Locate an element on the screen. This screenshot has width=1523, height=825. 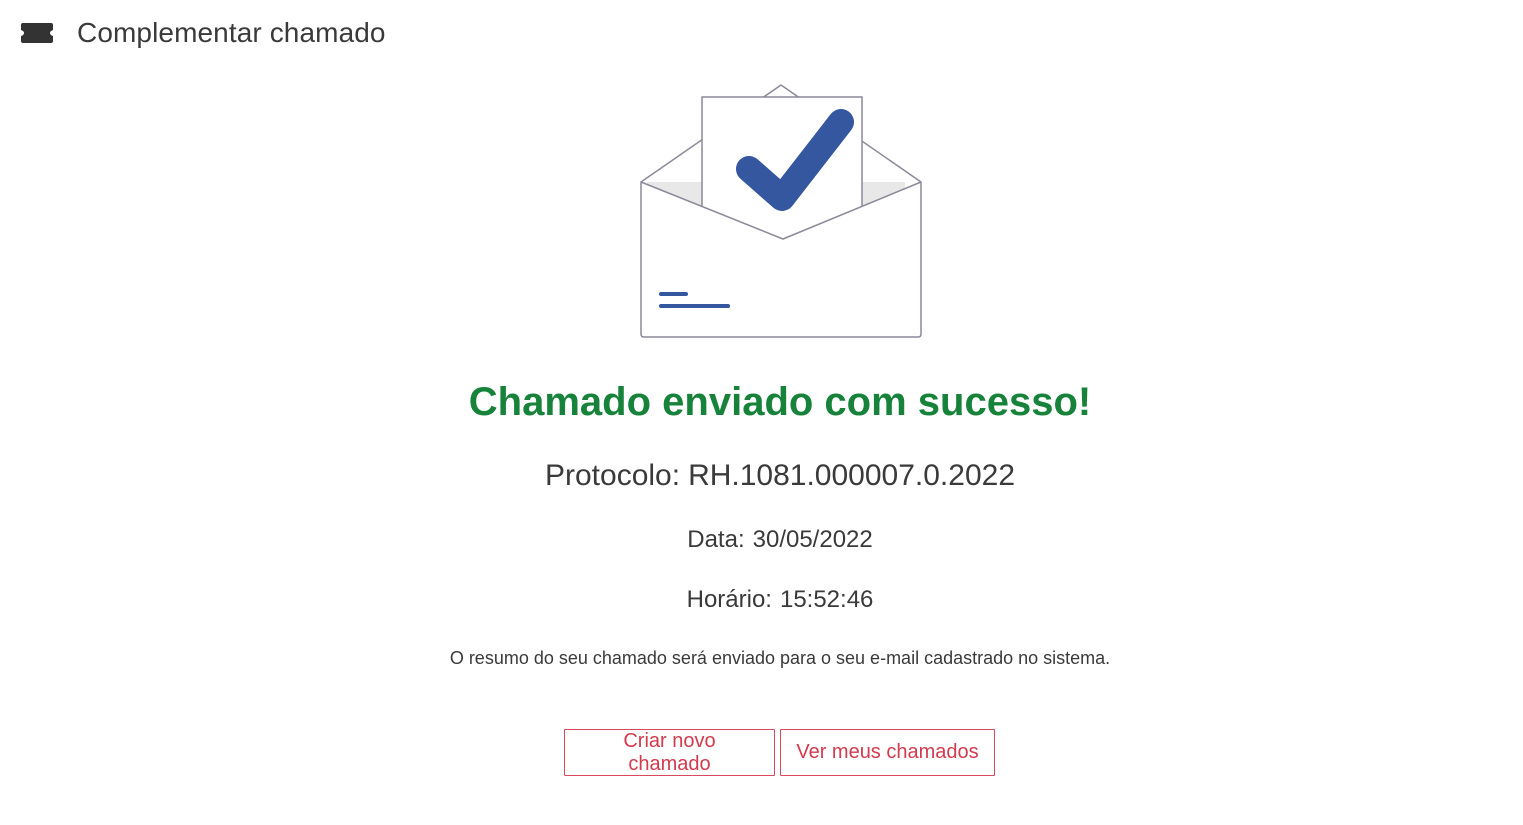
action-buttons: Criar novo chamado Ver meus chamados is located at coordinates (779, 752).